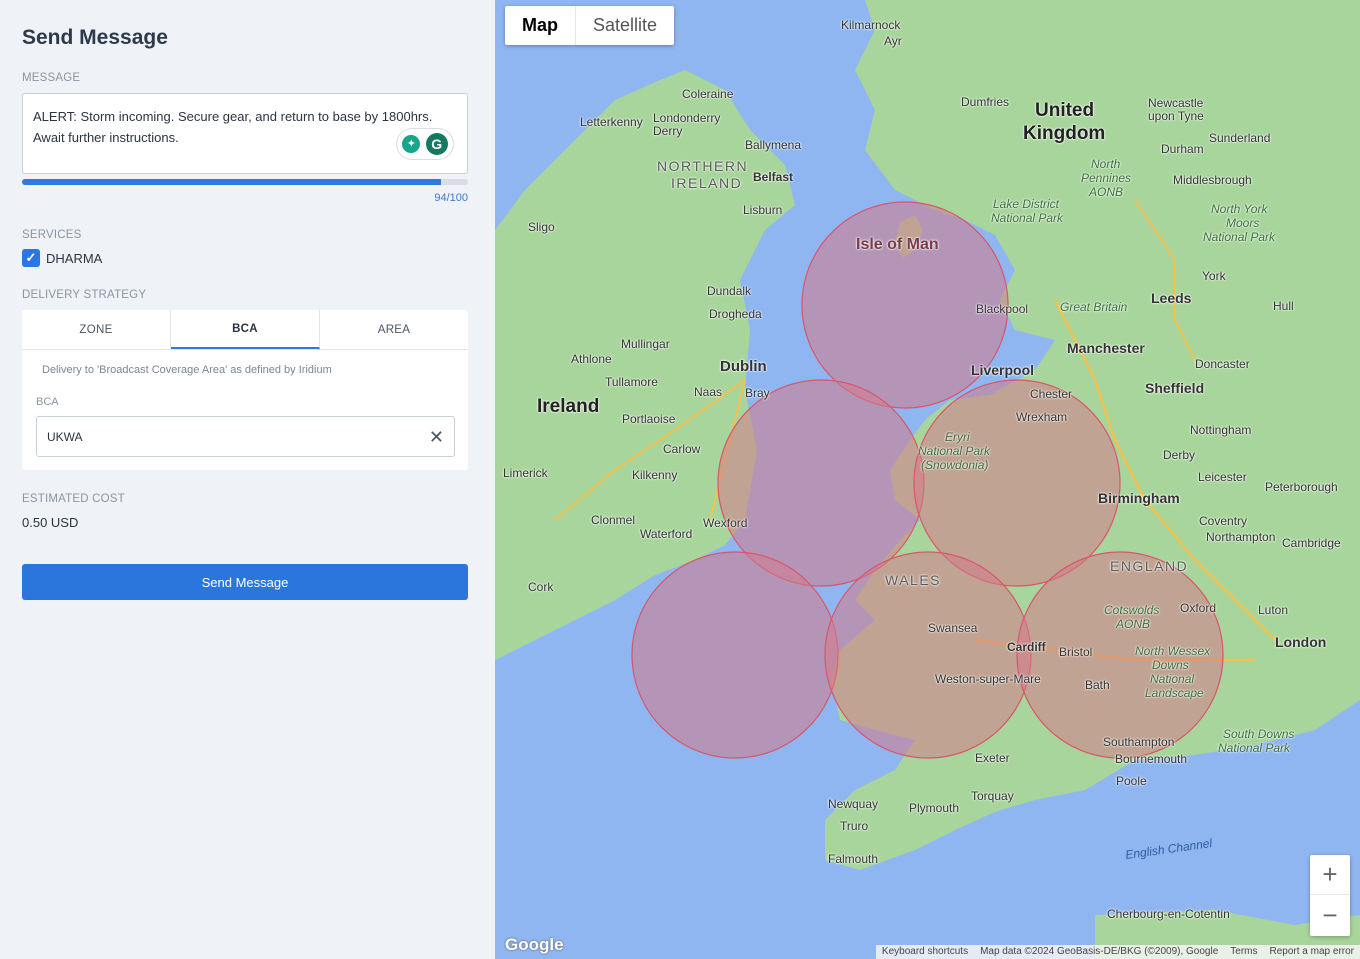  Describe the element at coordinates (52, 235) in the screenshot. I see `services-label: SERVICES` at that location.